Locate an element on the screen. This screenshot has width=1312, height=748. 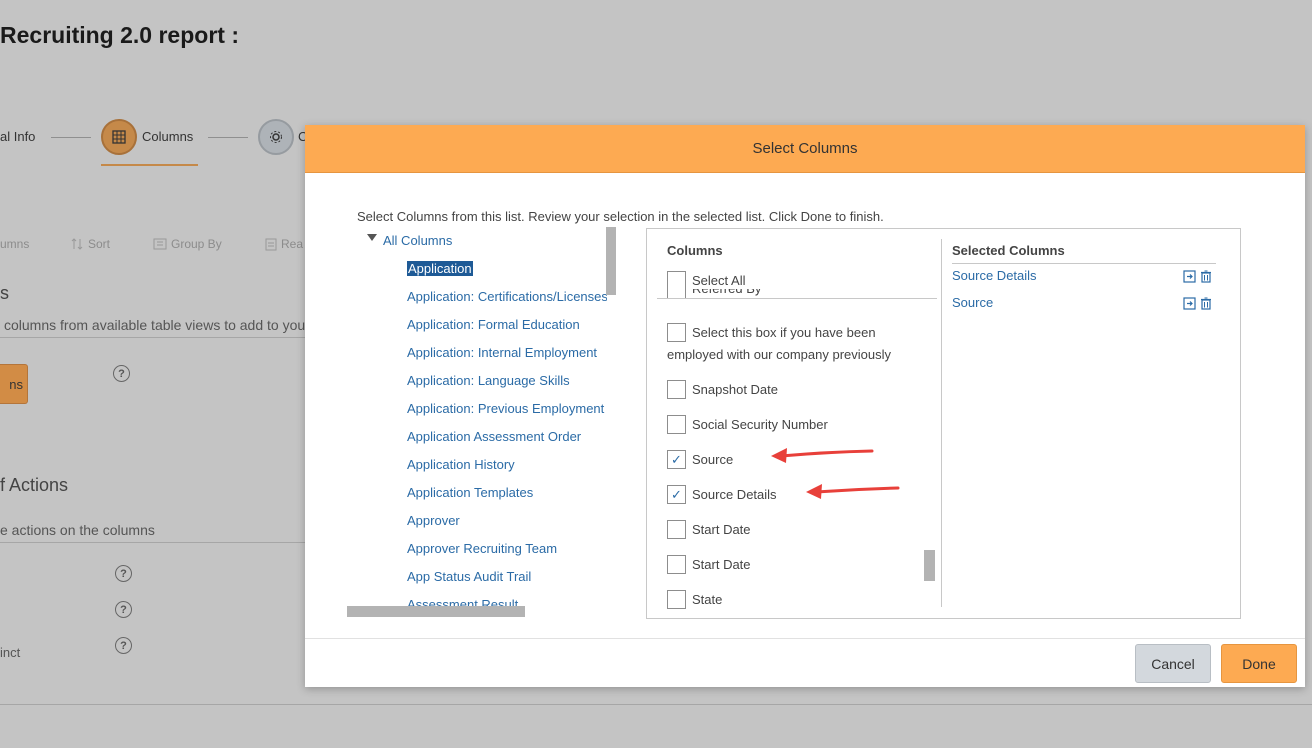
tree-root-all-columns: All Columns is located at coordinates (409, 240).